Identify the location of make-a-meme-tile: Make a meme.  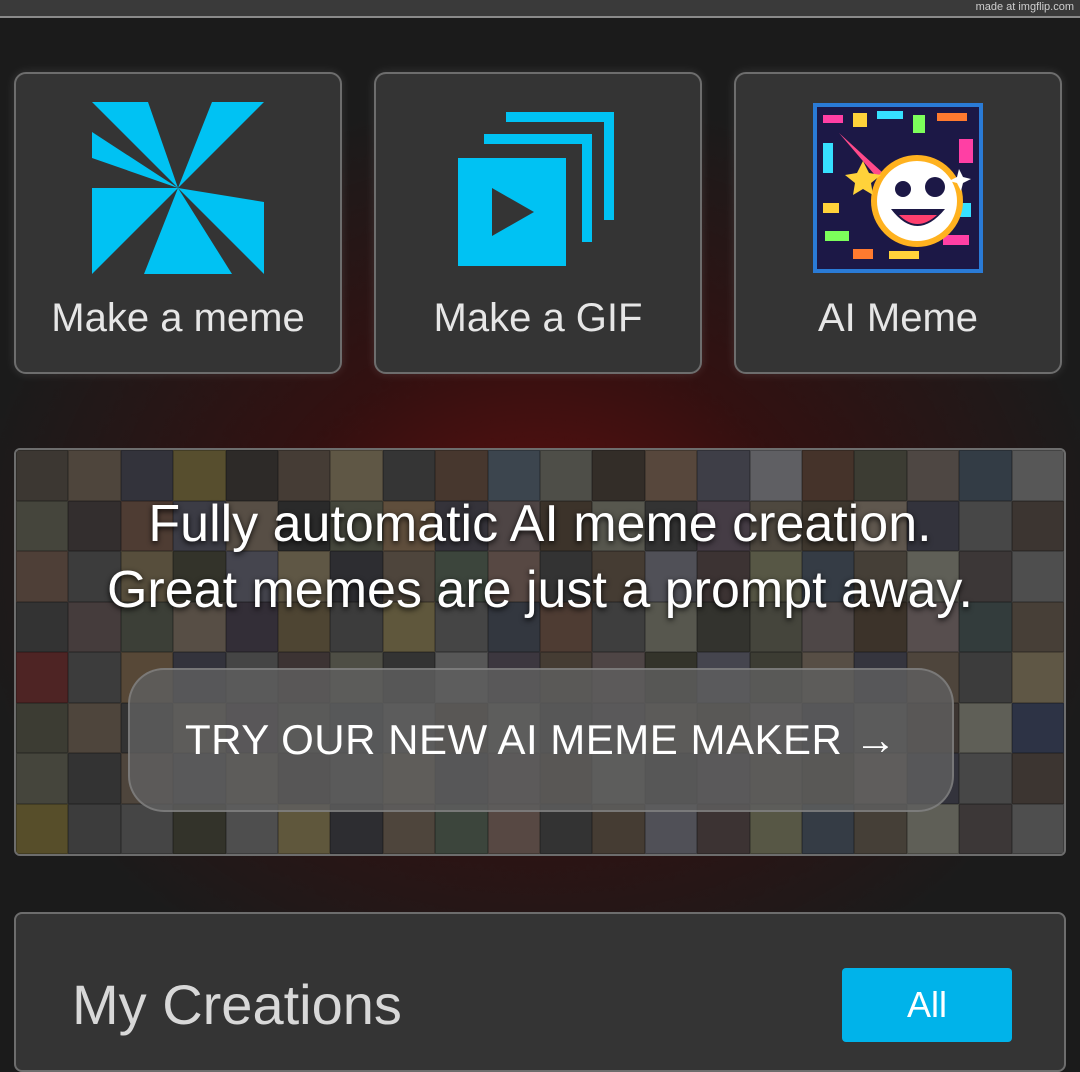
(178, 223).